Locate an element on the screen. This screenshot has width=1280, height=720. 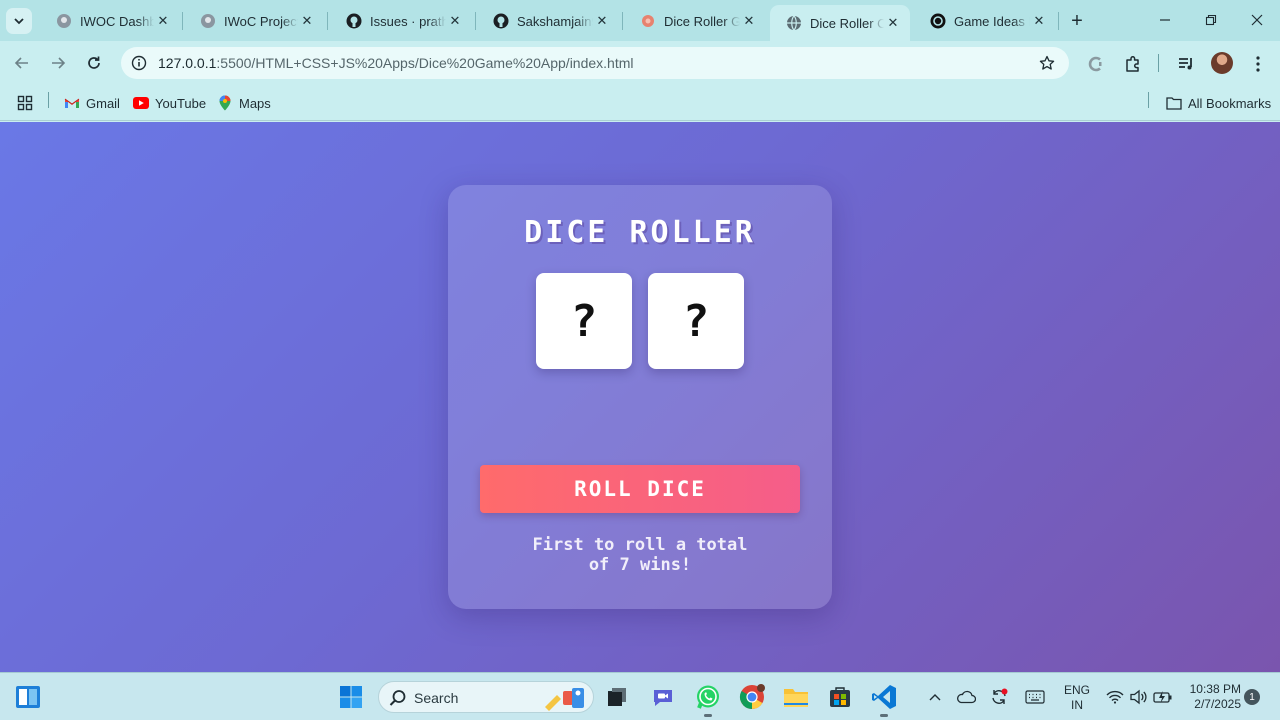
taskbar-app-chrome is located at coordinates (752, 697).